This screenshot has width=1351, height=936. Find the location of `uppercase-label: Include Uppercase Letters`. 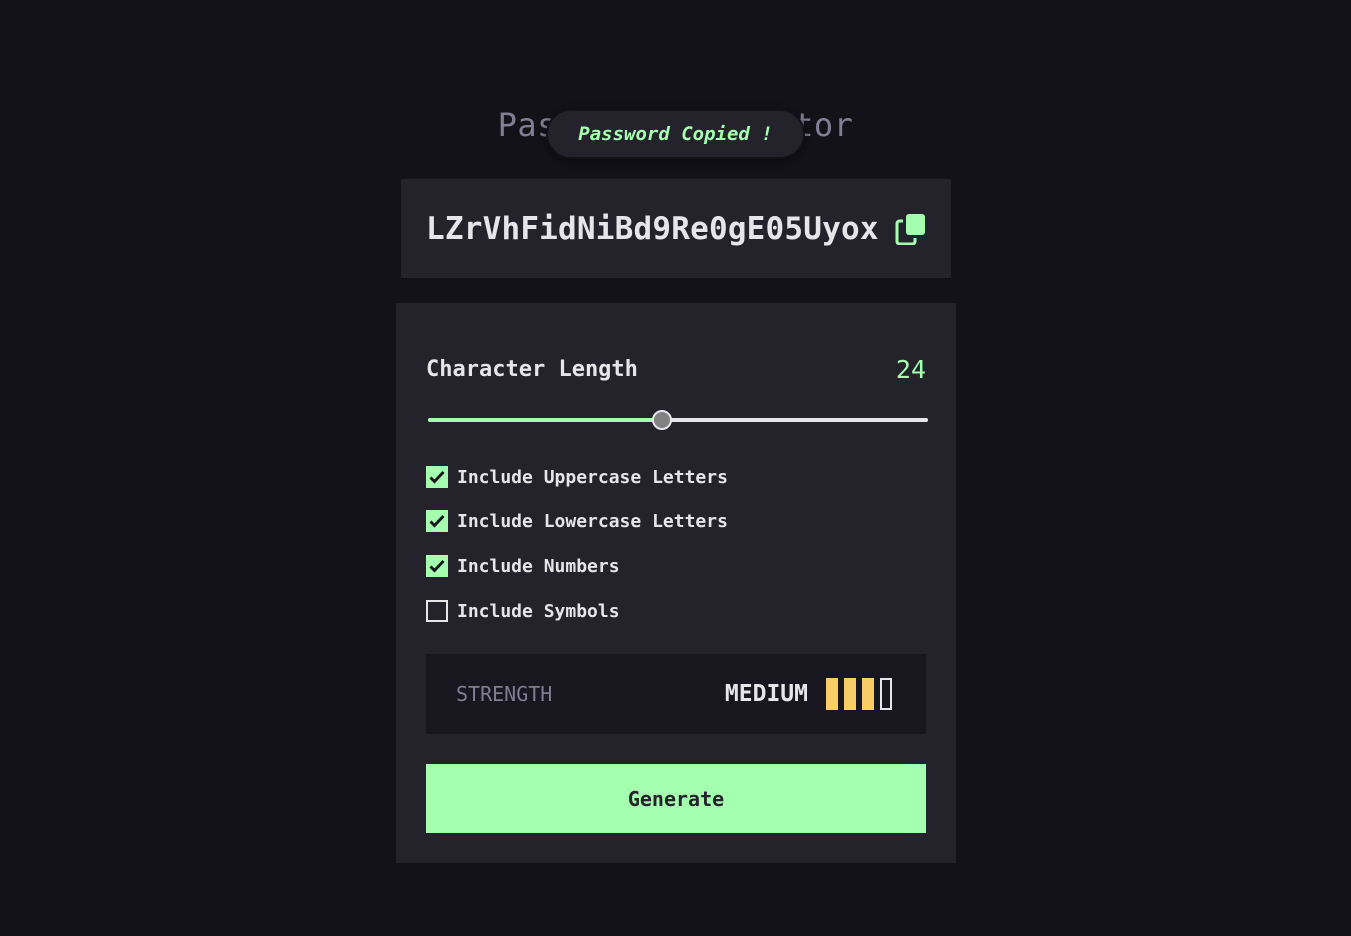

uppercase-label: Include Uppercase Letters is located at coordinates (592, 477).